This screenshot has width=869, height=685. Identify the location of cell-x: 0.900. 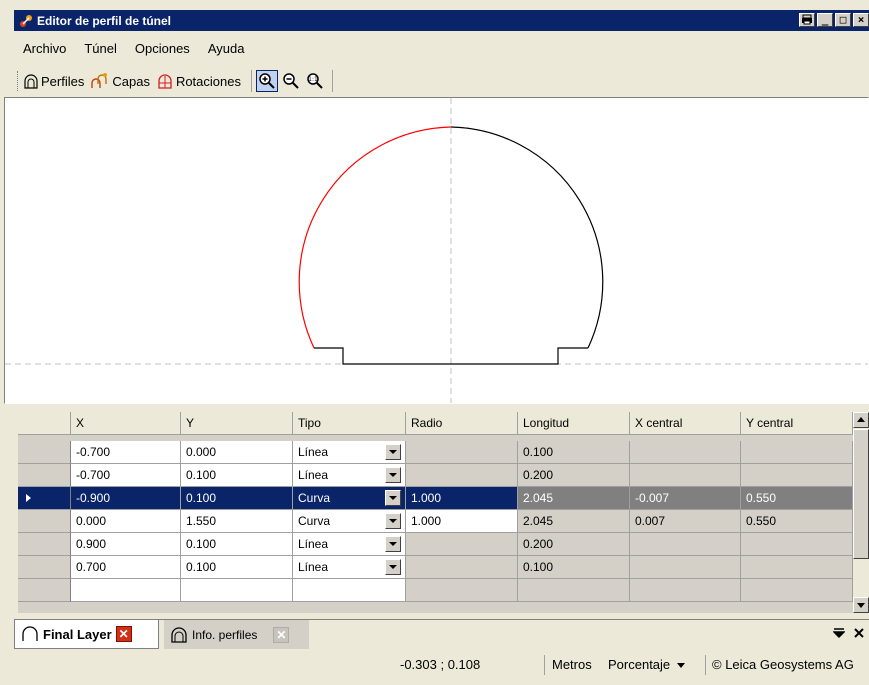
(126, 544).